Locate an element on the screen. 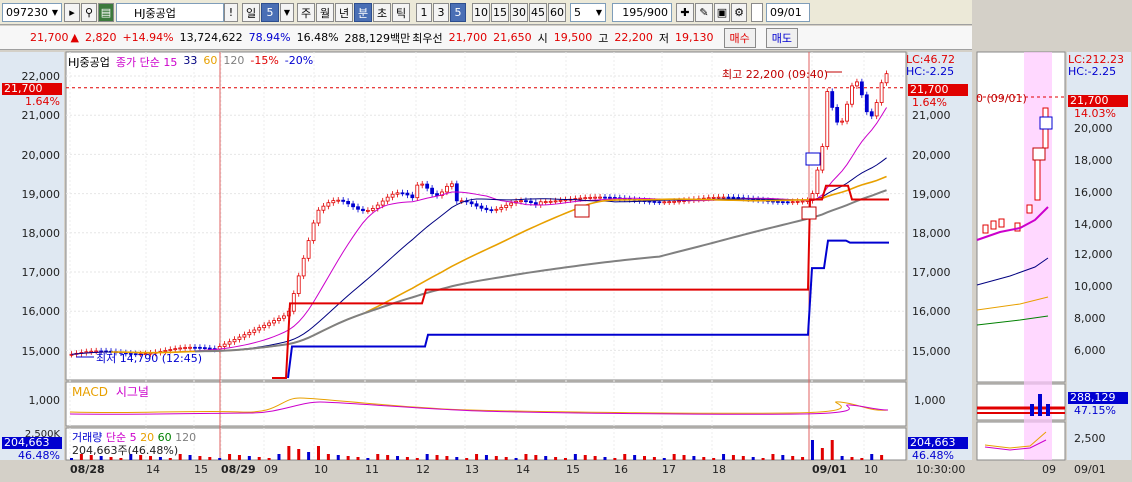 This screenshot has height=482, width=1132. legend-env-low: -15% is located at coordinates (264, 60).